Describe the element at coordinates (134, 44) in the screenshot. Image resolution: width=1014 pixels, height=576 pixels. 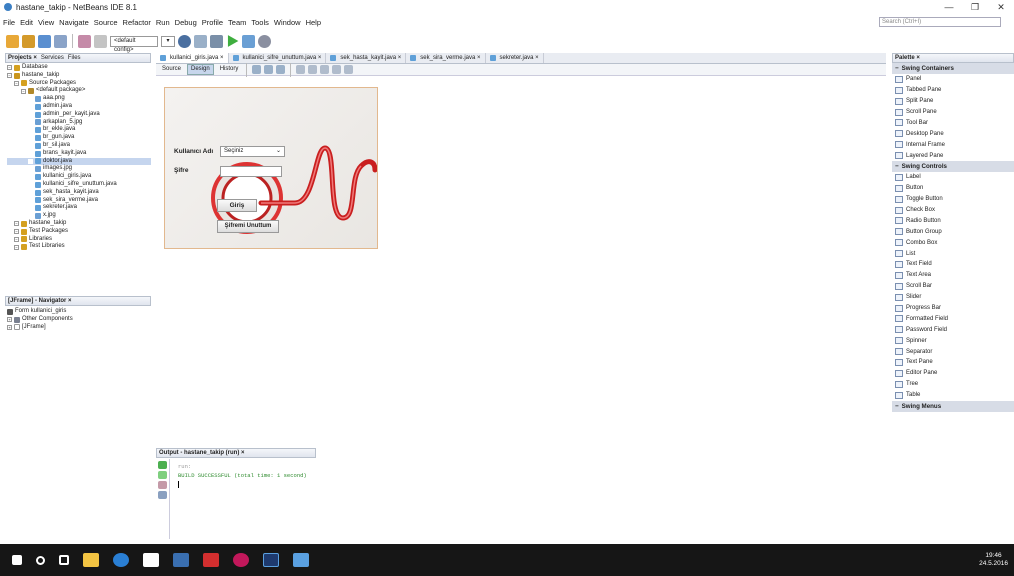
I see `config-select: <default config>` at that location.